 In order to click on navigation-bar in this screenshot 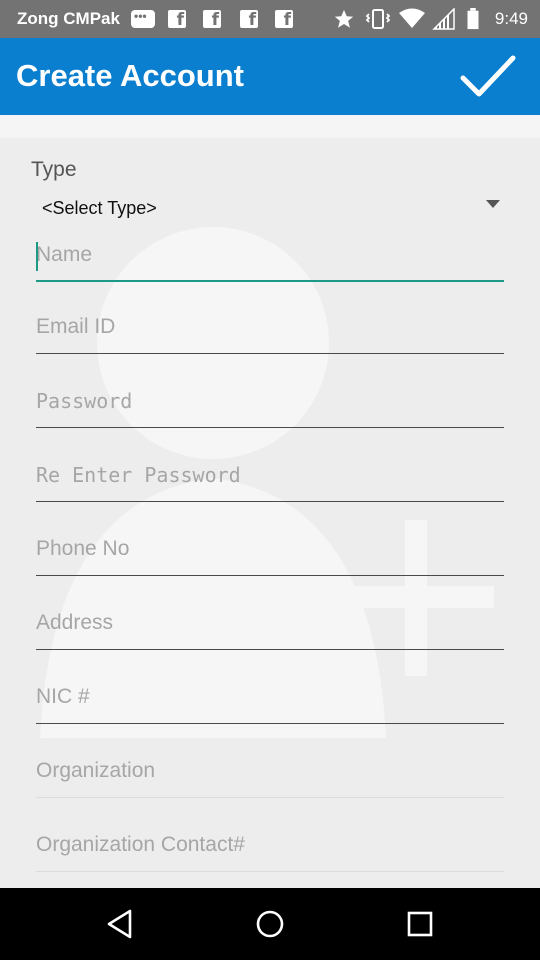, I will do `click(270, 924)`.